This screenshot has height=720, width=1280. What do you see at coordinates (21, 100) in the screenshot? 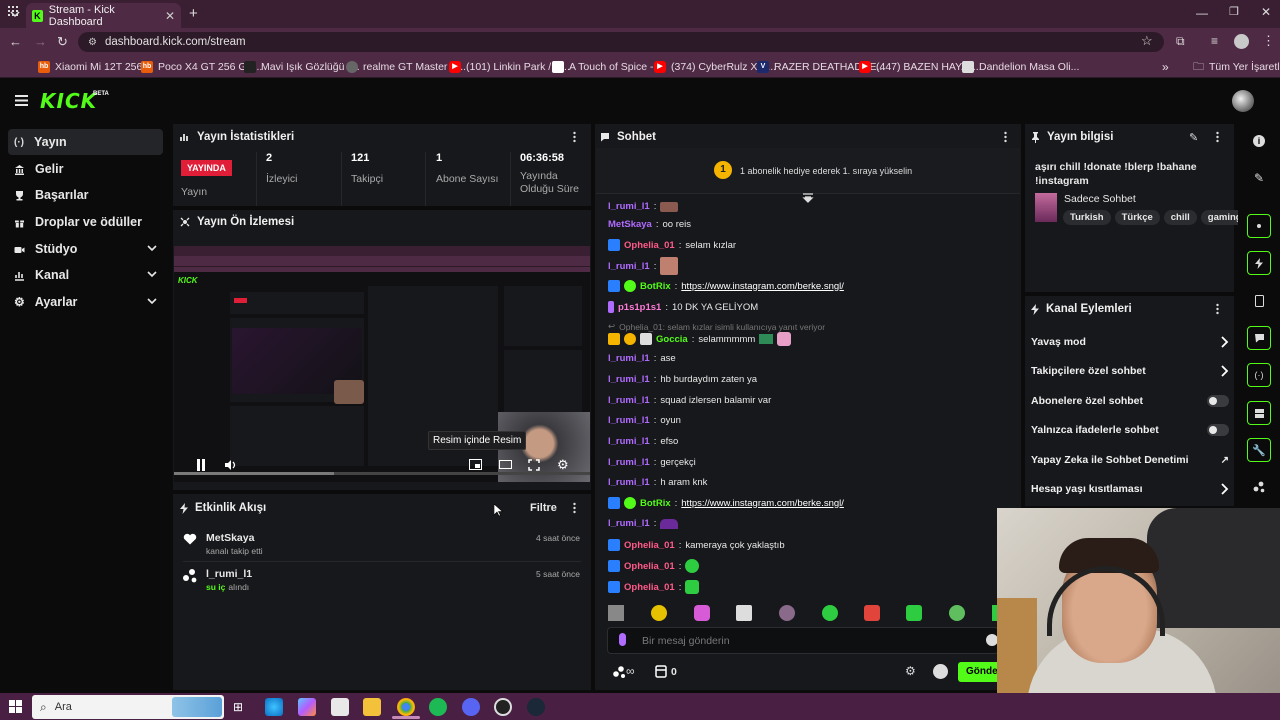
I see `hamburger-menu-icon` at bounding box center [21, 100].